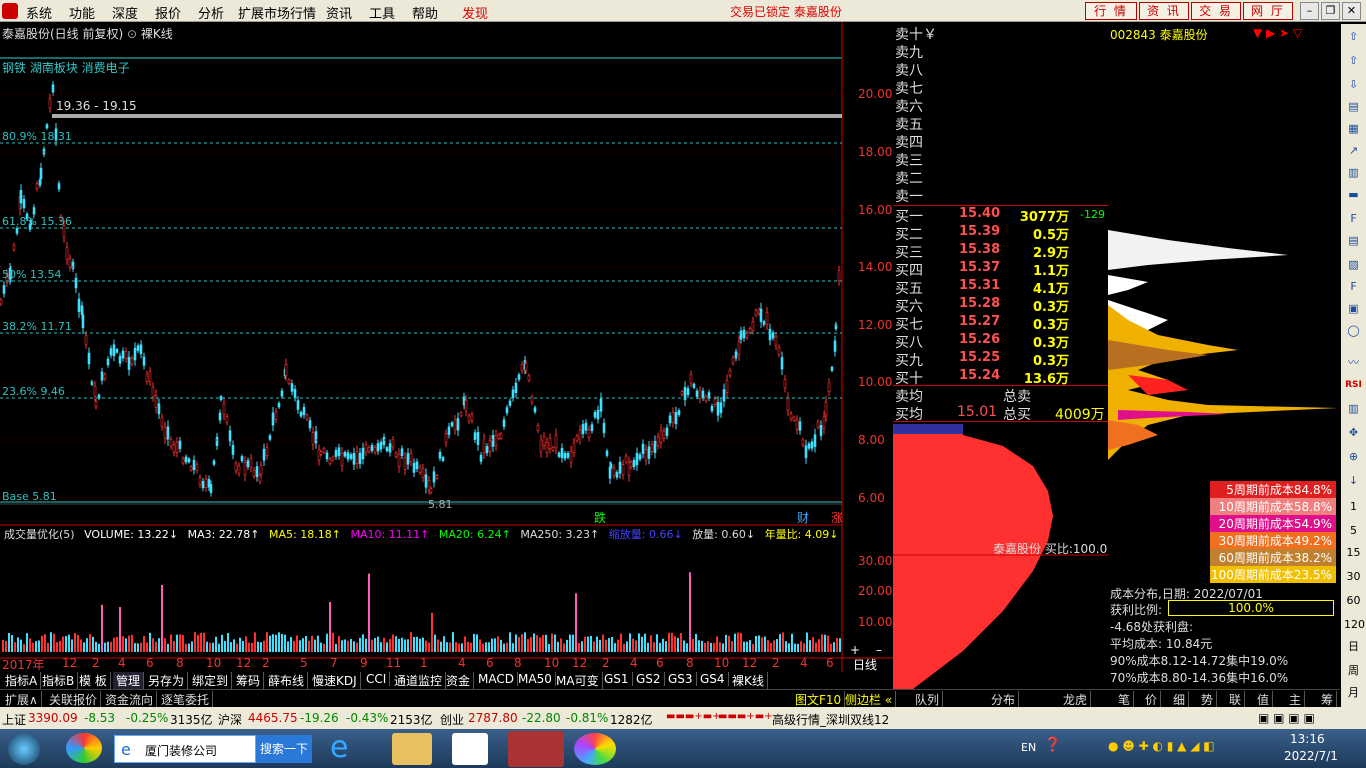 This screenshot has height=768, width=1366. What do you see at coordinates (157, 34) in the screenshot?
I see `chart-mode: 裸K线` at bounding box center [157, 34].